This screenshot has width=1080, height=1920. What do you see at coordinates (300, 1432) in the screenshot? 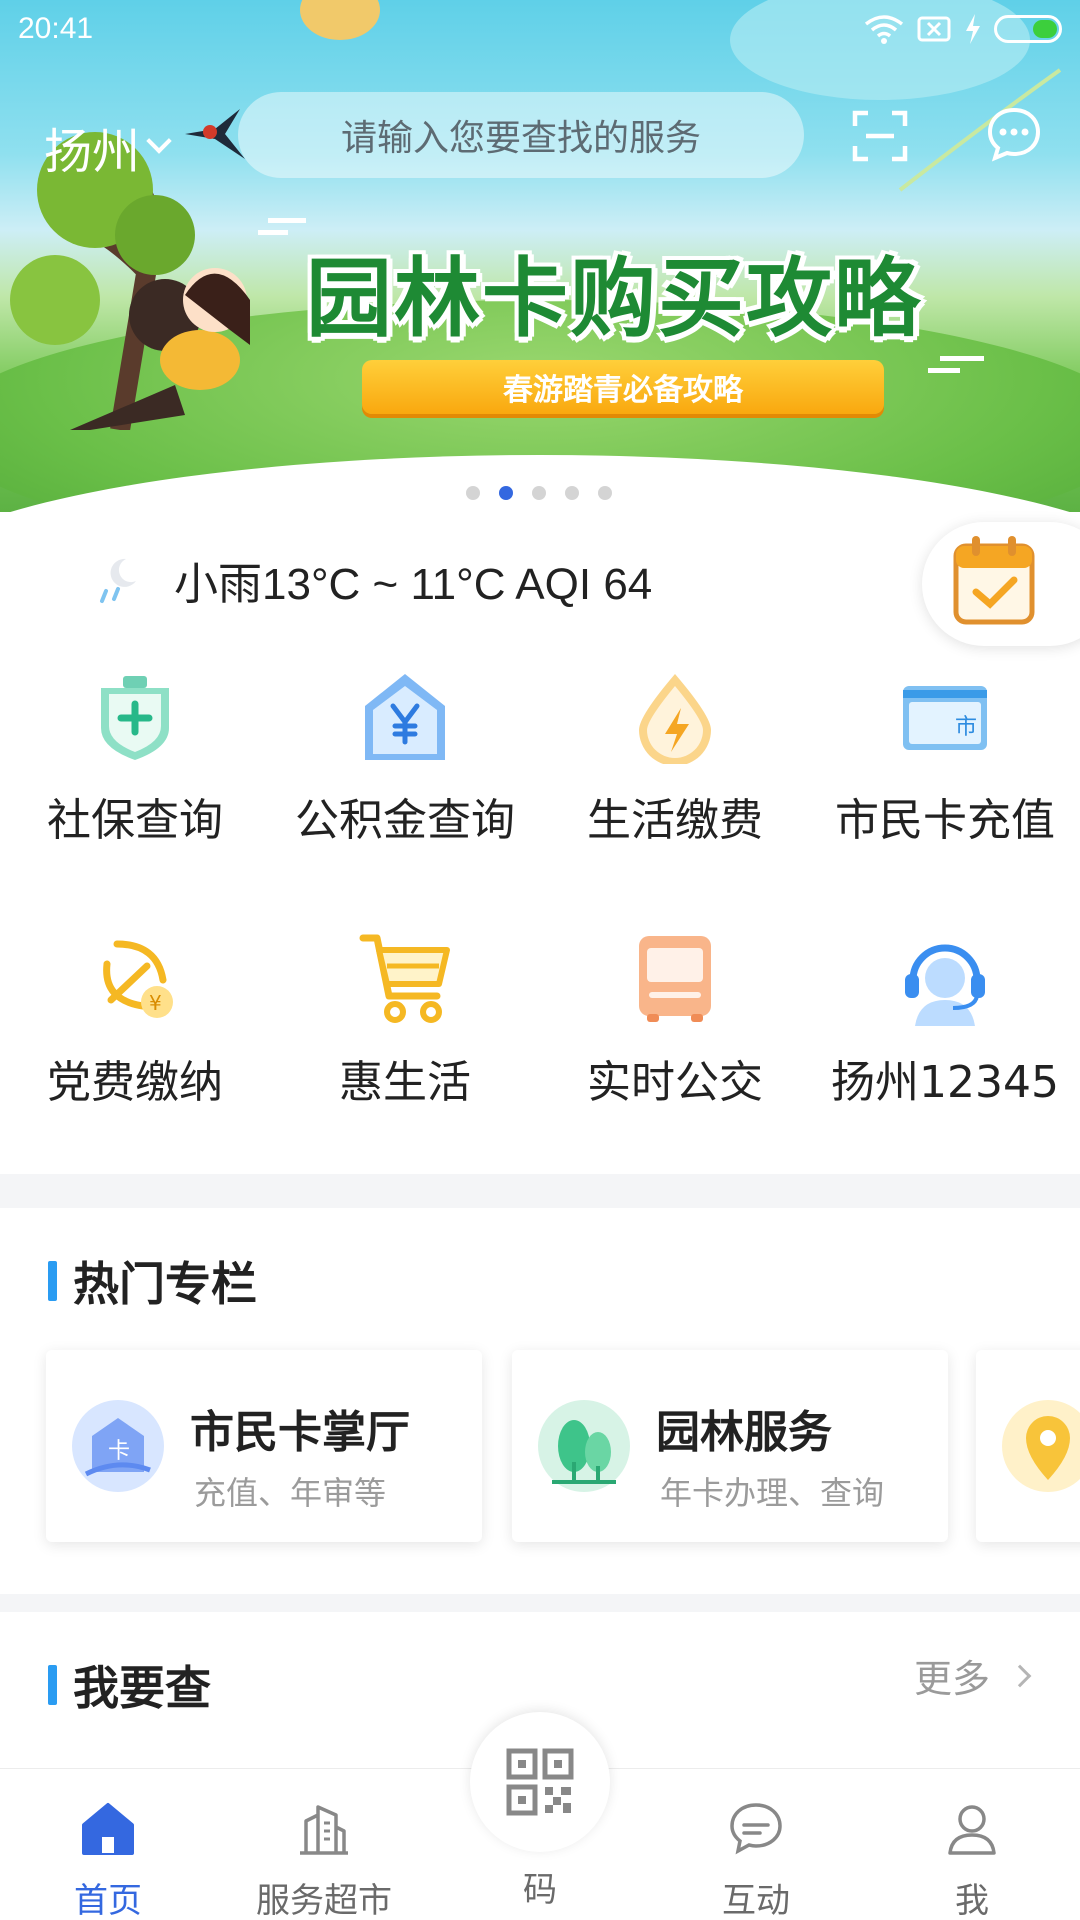
I see `card-title: 市民卡掌厅` at bounding box center [300, 1432].